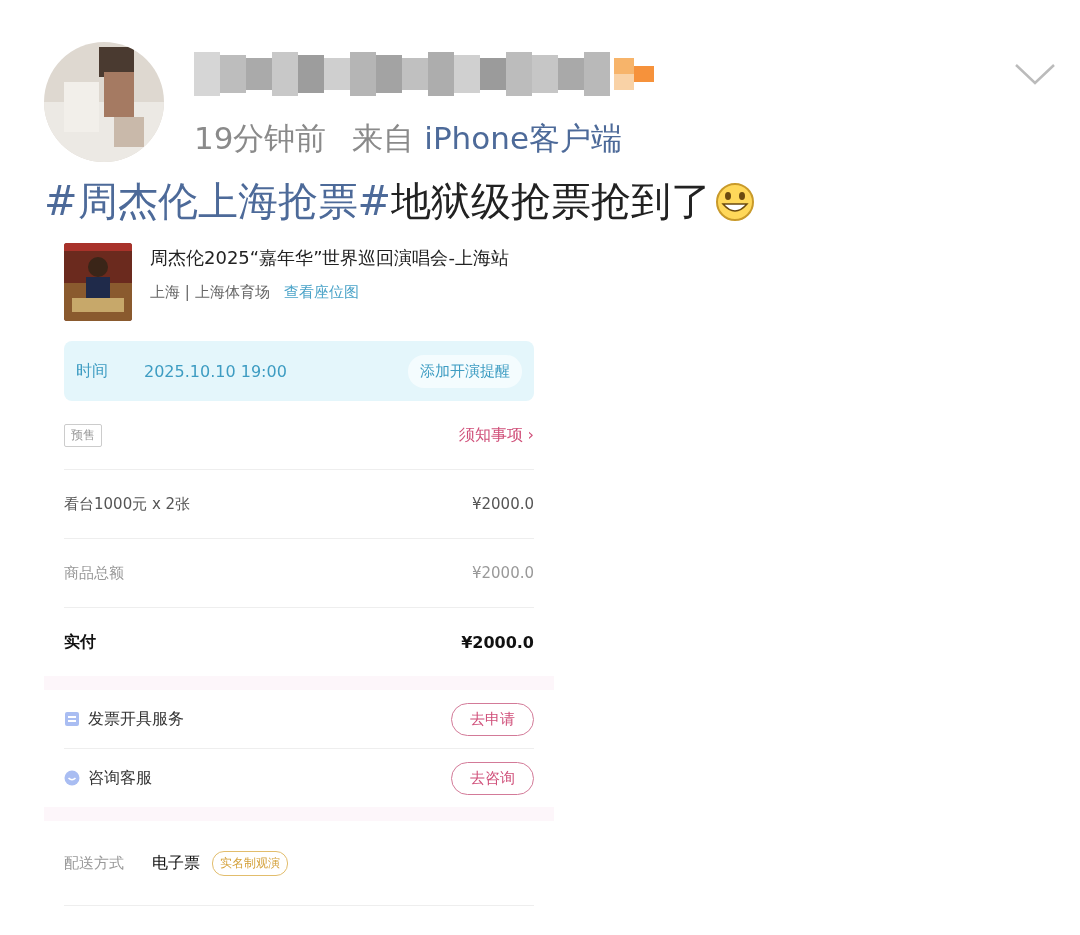 Image resolution: width=1080 pixels, height=935 pixels. Describe the element at coordinates (72, 719) in the screenshot. I see `receipt-icon` at that location.